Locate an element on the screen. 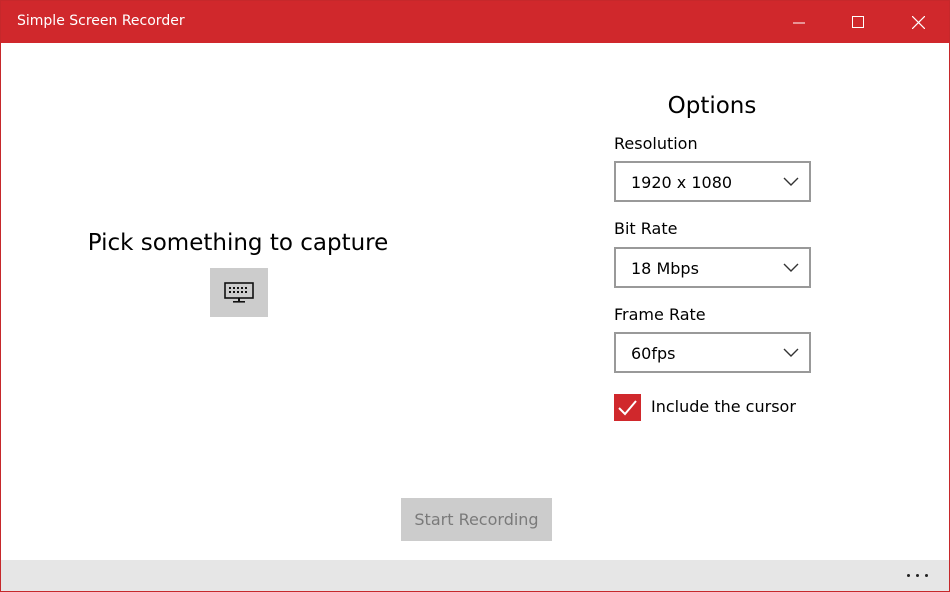  checkmark-icon is located at coordinates (627, 408).